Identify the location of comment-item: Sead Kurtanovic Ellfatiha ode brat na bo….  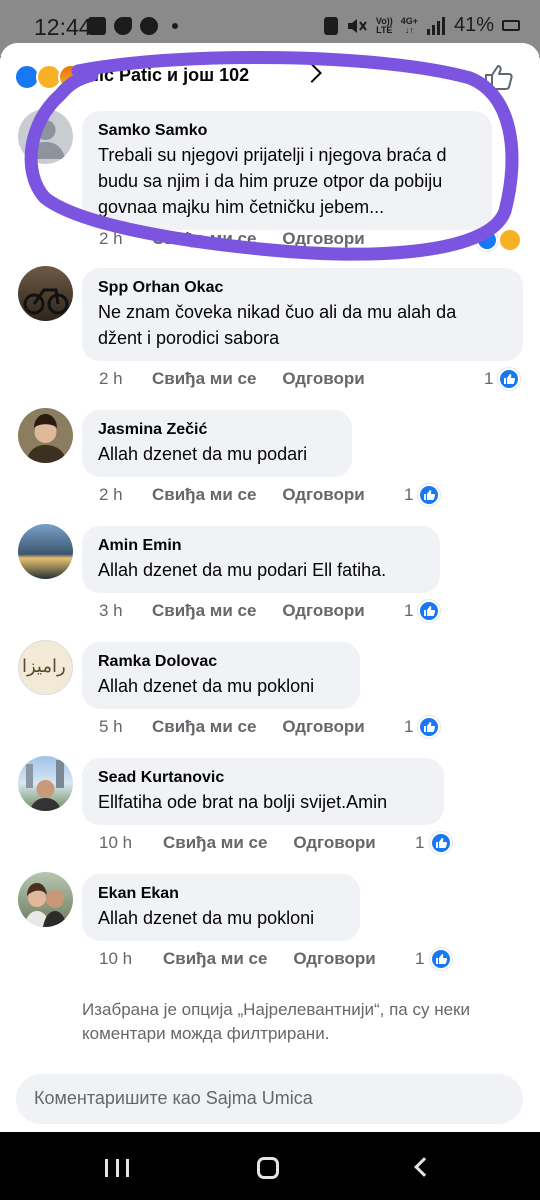
(270, 806).